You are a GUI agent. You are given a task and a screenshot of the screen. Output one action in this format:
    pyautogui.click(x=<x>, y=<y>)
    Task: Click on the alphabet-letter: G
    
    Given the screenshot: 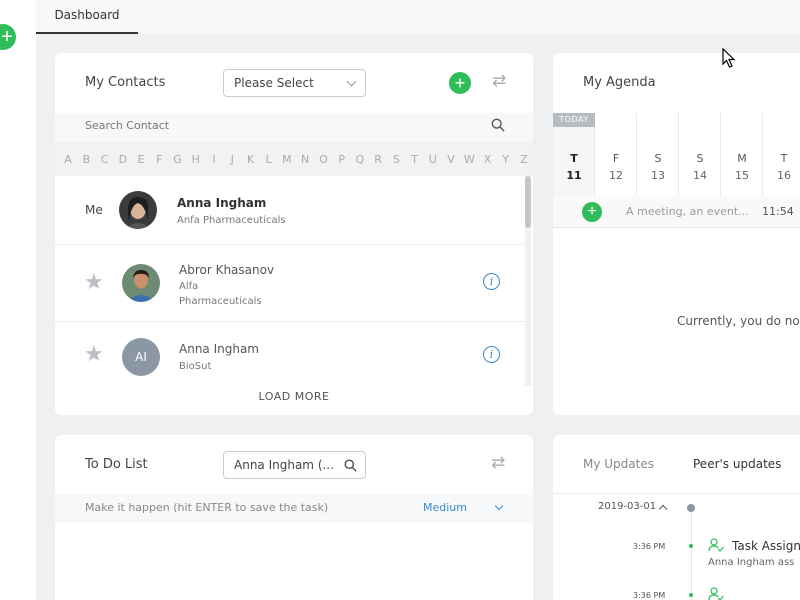 What is the action you would take?
    pyautogui.click(x=177, y=159)
    